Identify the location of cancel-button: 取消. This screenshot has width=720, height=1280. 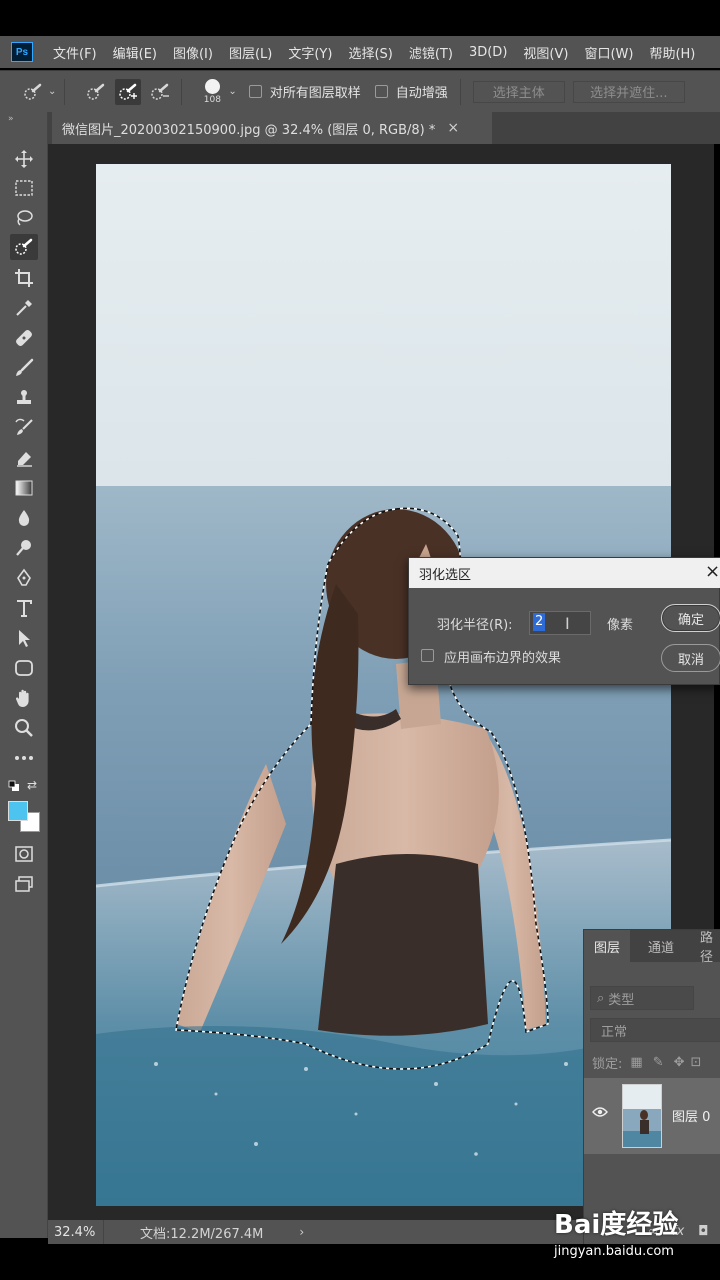
(690, 658).